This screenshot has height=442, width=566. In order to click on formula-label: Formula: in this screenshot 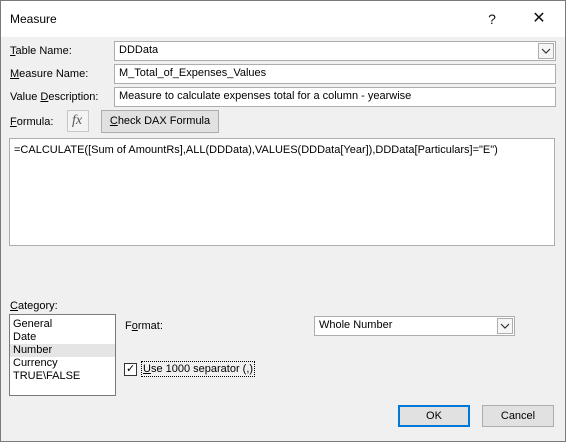, I will do `click(32, 122)`.